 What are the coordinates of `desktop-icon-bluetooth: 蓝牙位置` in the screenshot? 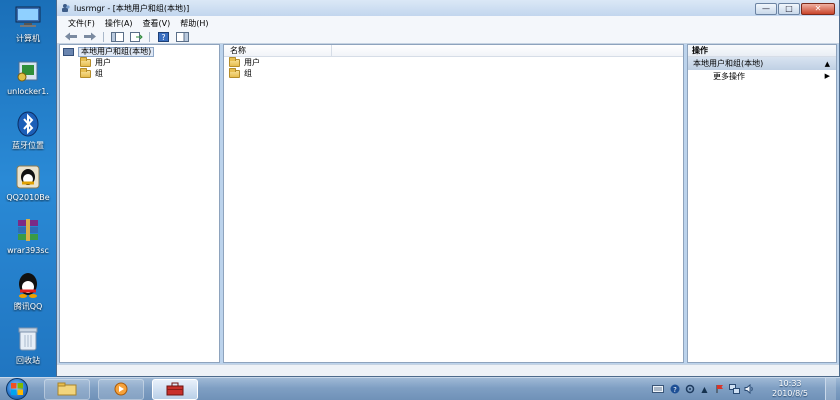 It's located at (28, 131).